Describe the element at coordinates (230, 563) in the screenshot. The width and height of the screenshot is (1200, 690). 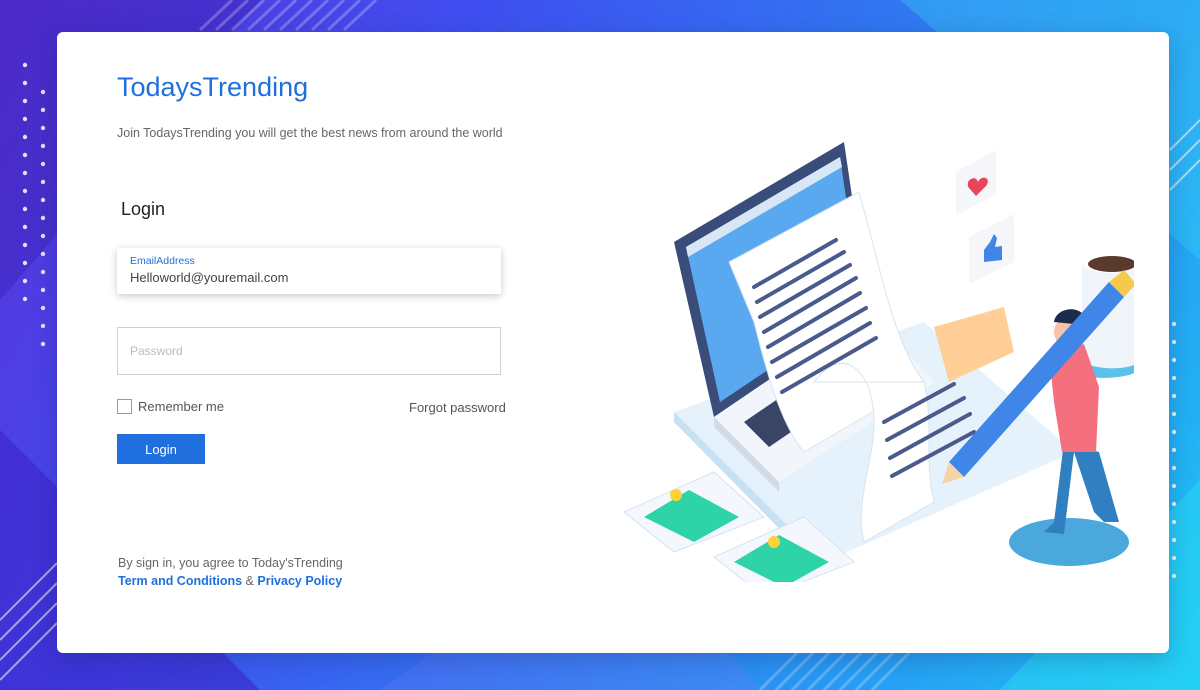
I see `legal-prefix: By sign in, you agree to Today'sTrending` at that location.